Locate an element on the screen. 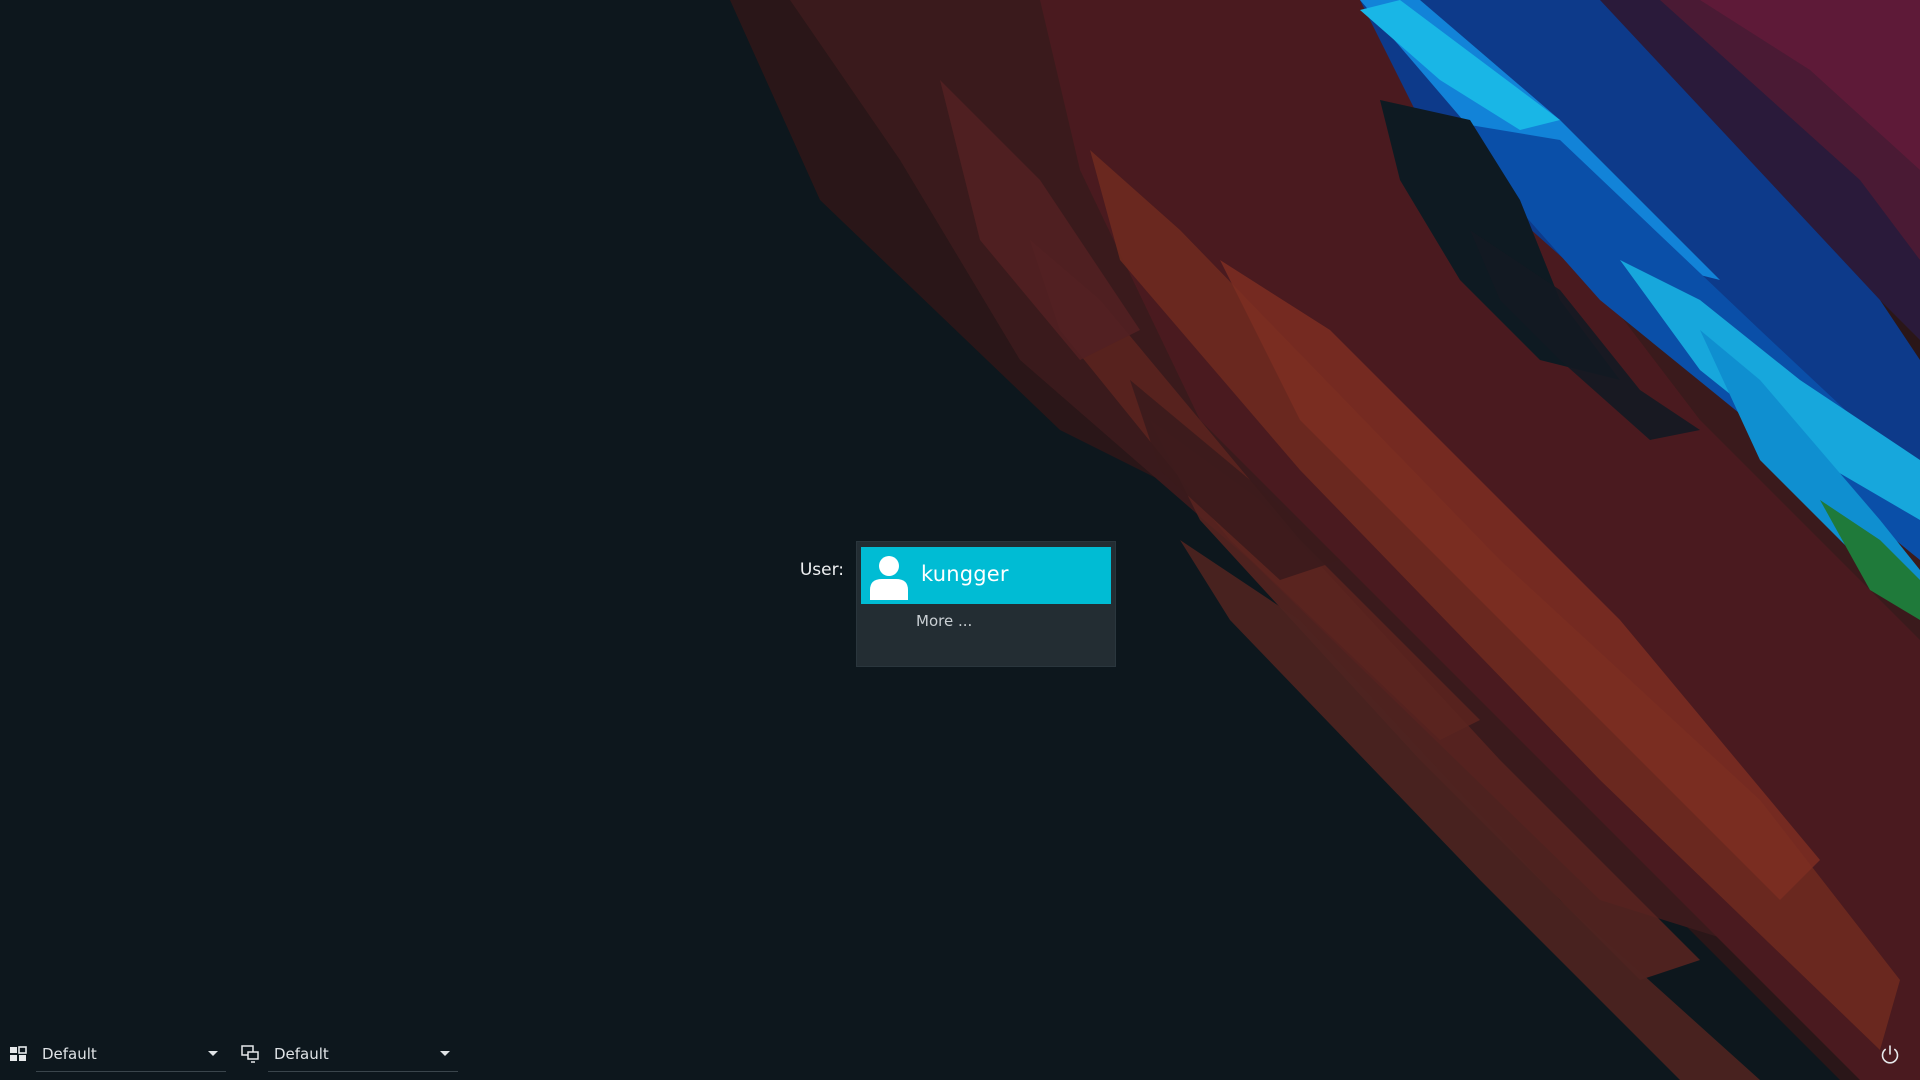  desktop-session-icon is located at coordinates (18, 1053).